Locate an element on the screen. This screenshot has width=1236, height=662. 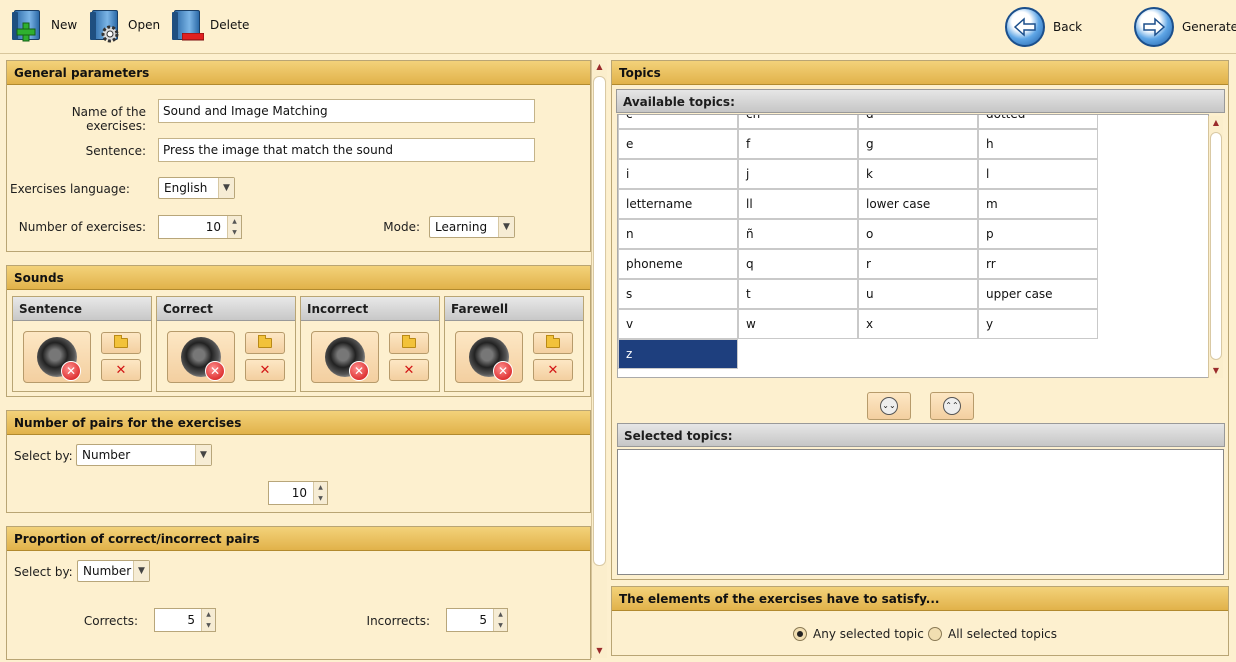
topic-cell: k is located at coordinates (918, 174).